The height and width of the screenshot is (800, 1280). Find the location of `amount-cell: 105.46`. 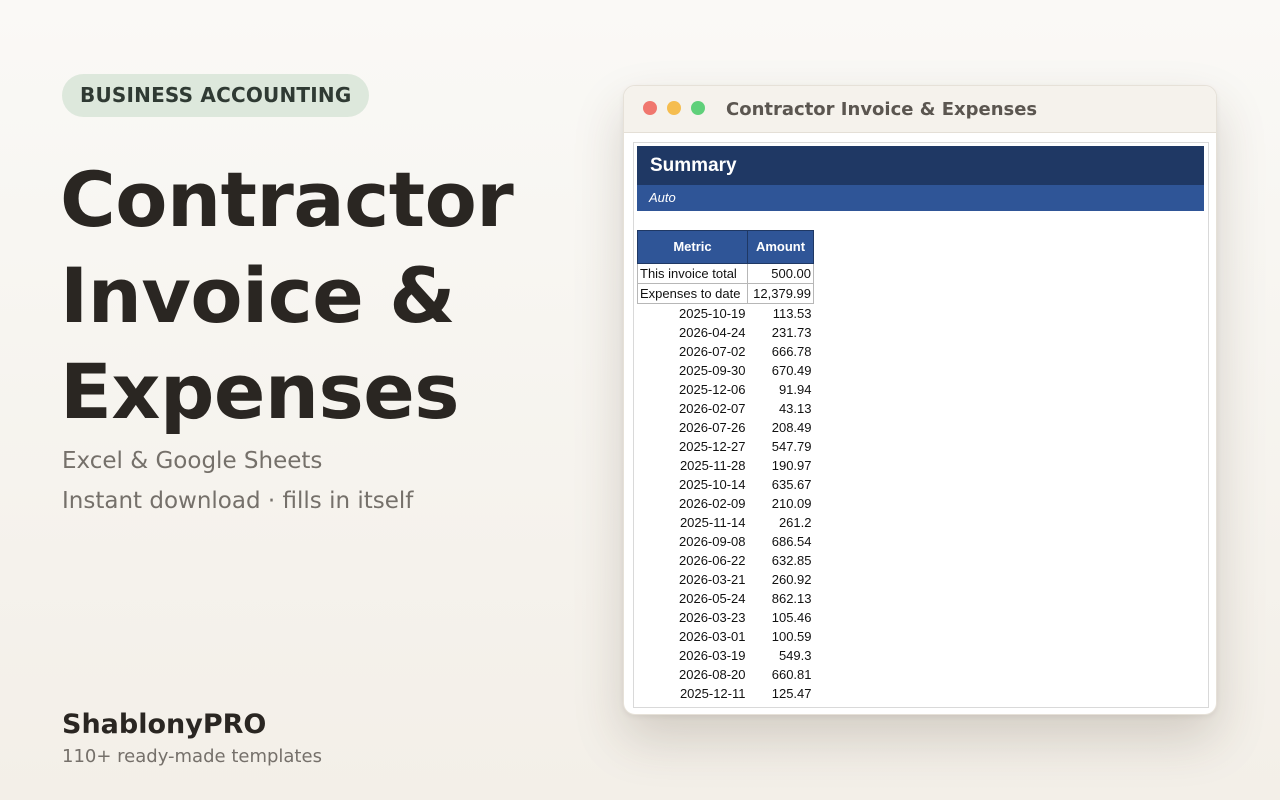

amount-cell: 105.46 is located at coordinates (781, 617).